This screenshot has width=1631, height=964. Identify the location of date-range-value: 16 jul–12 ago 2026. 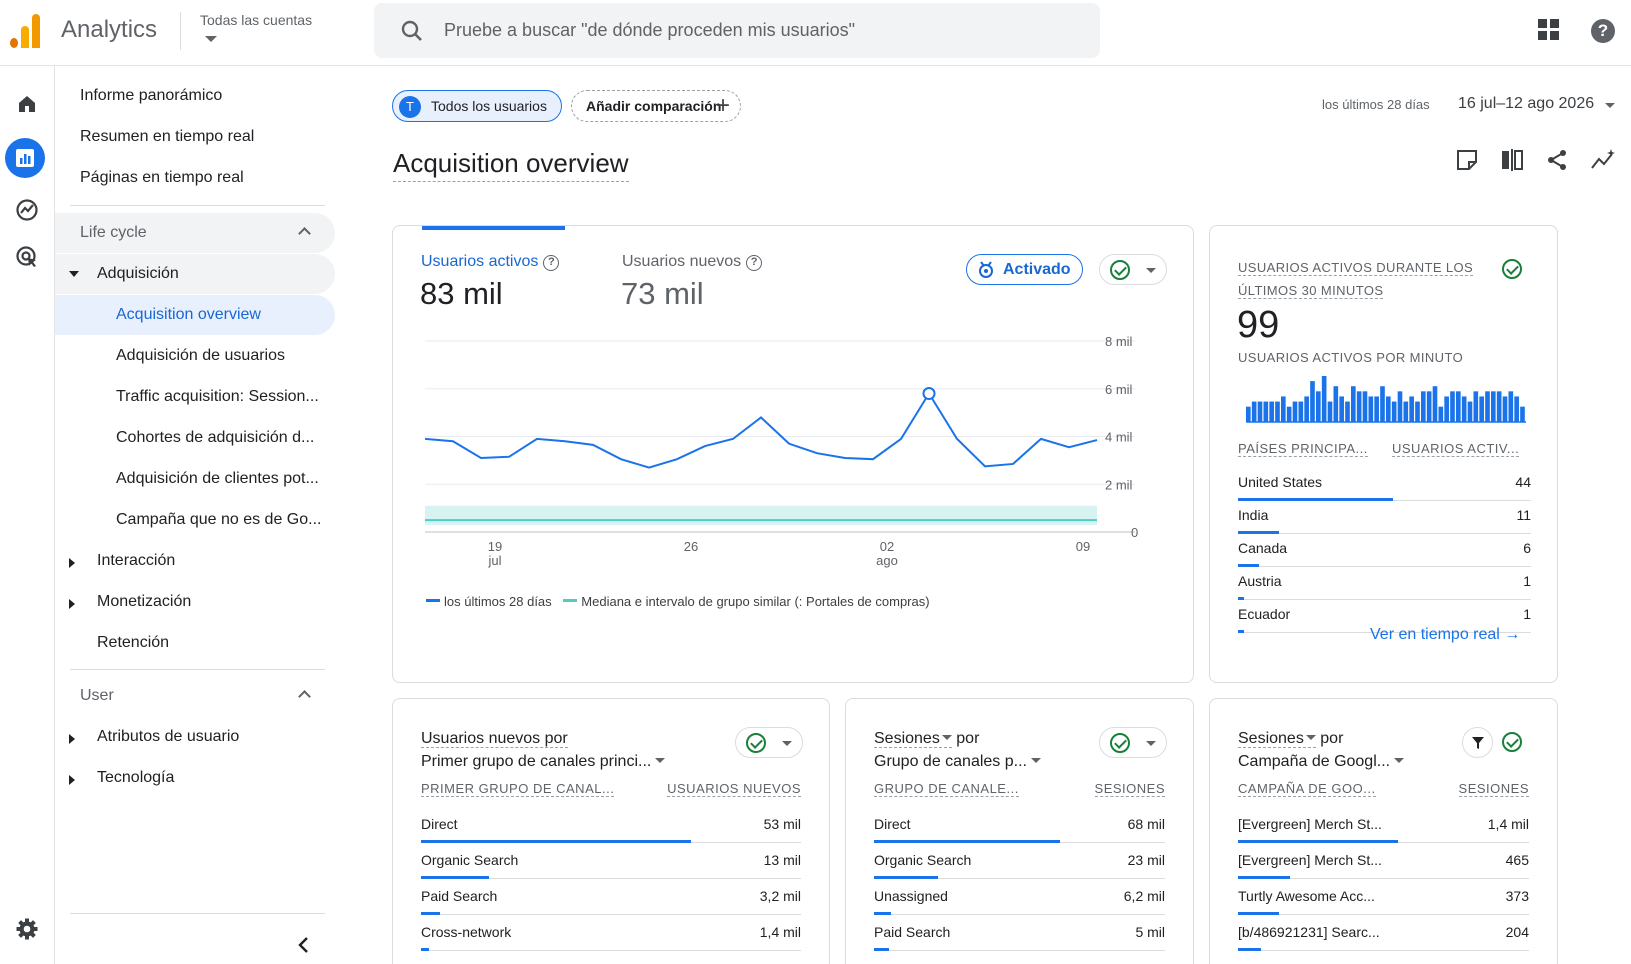
(1526, 104).